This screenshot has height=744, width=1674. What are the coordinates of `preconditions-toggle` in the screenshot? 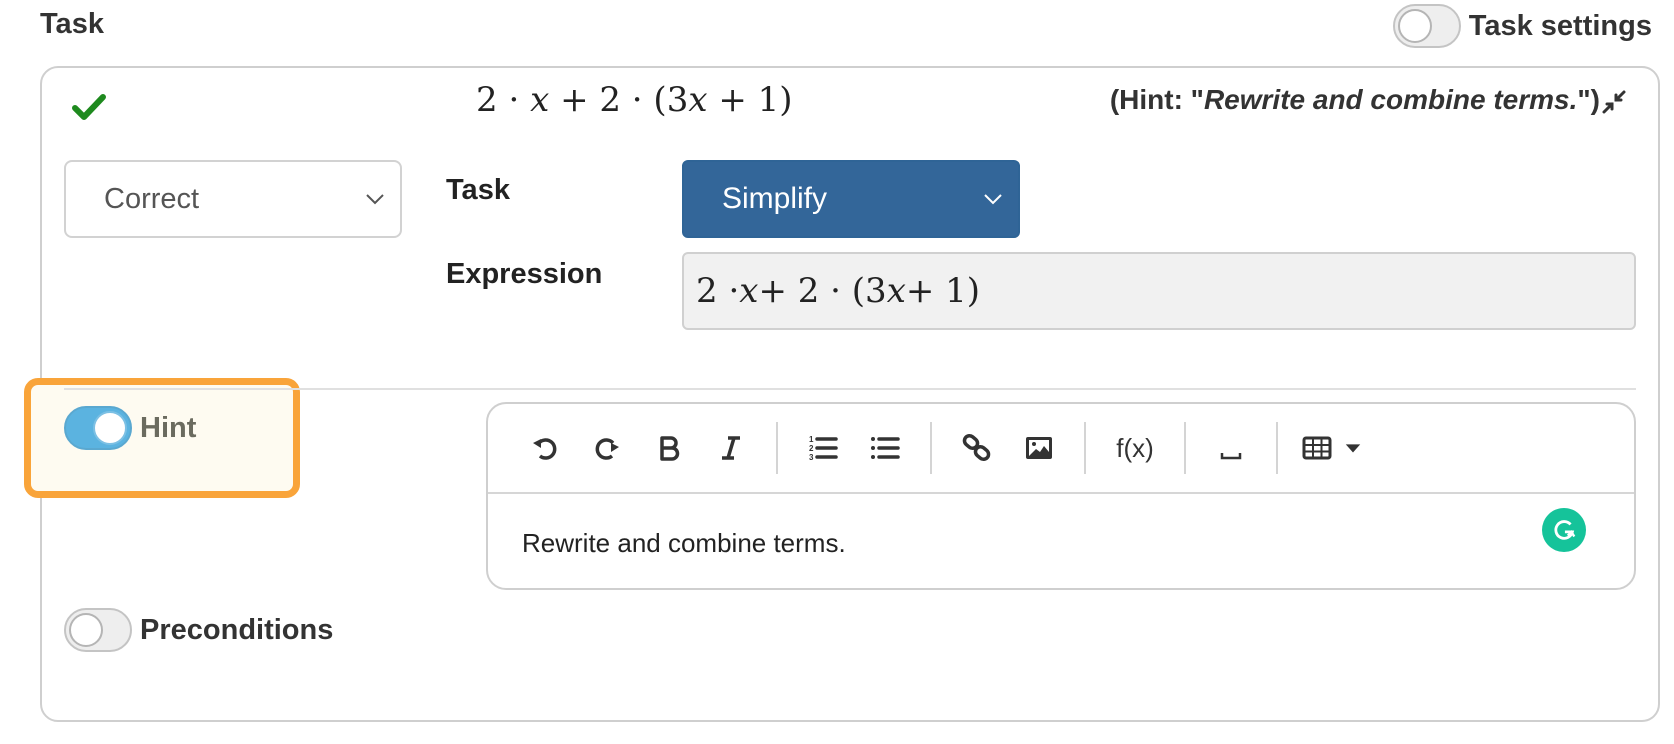 It's located at (98, 630).